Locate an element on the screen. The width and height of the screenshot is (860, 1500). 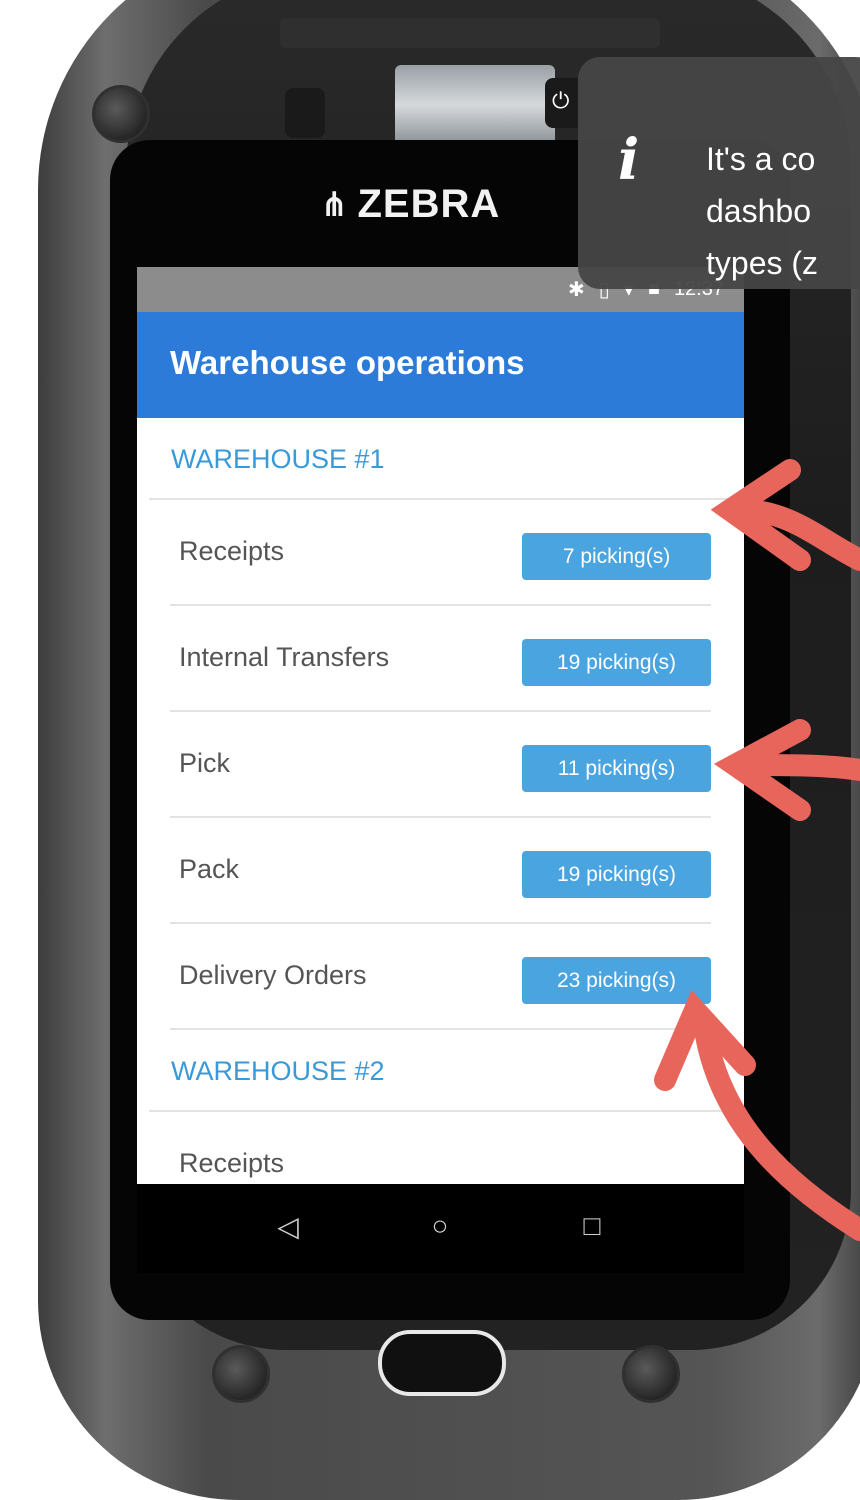
home-button: ○ is located at coordinates (440, 1226).